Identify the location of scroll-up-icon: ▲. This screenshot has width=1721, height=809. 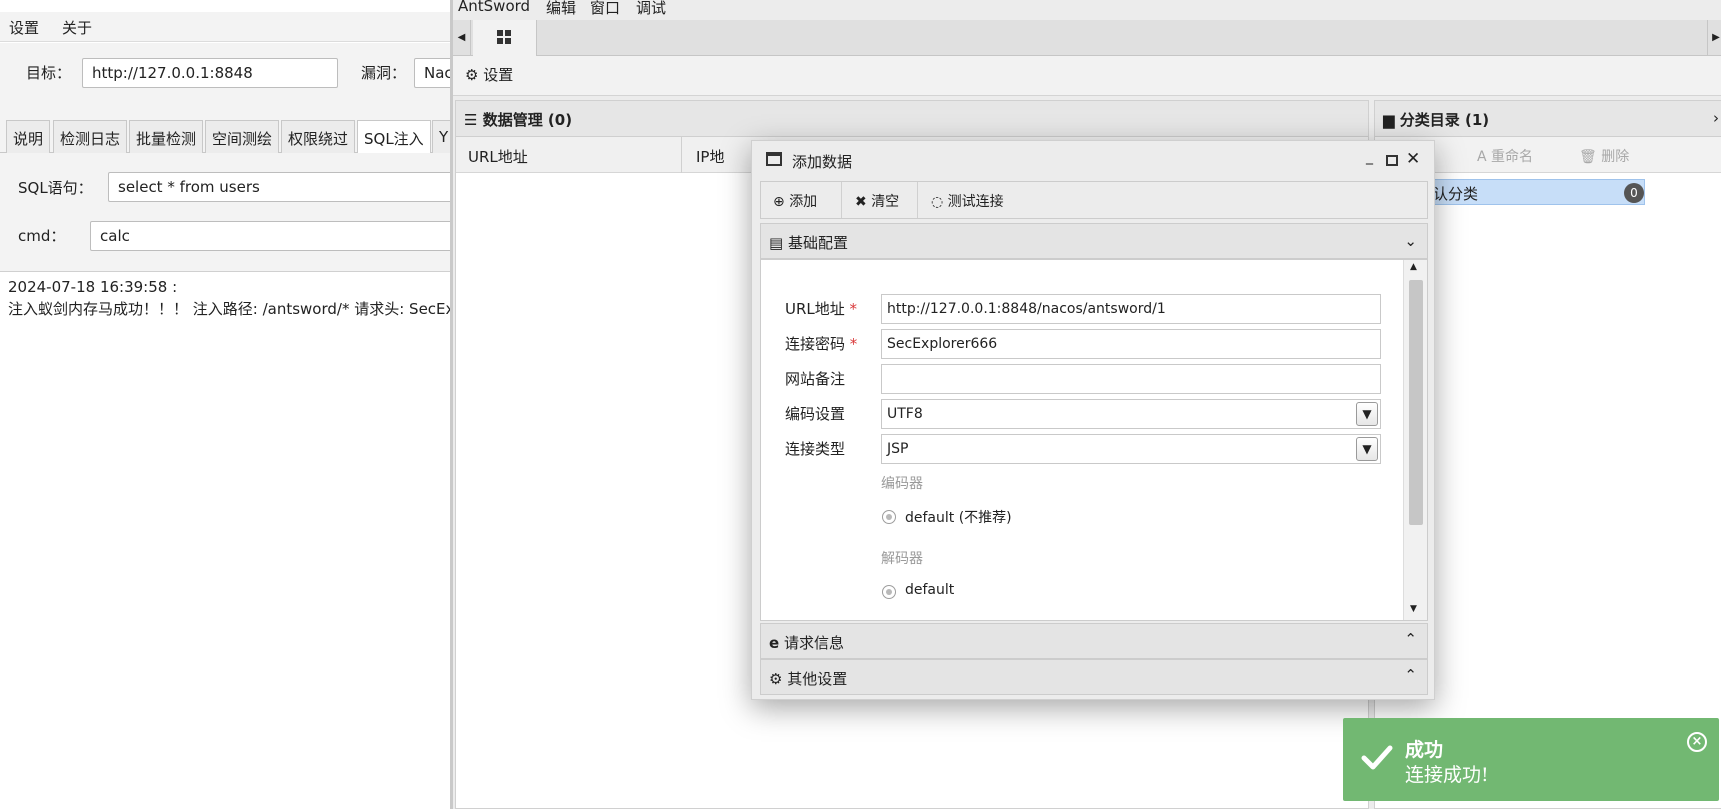
(1413, 267).